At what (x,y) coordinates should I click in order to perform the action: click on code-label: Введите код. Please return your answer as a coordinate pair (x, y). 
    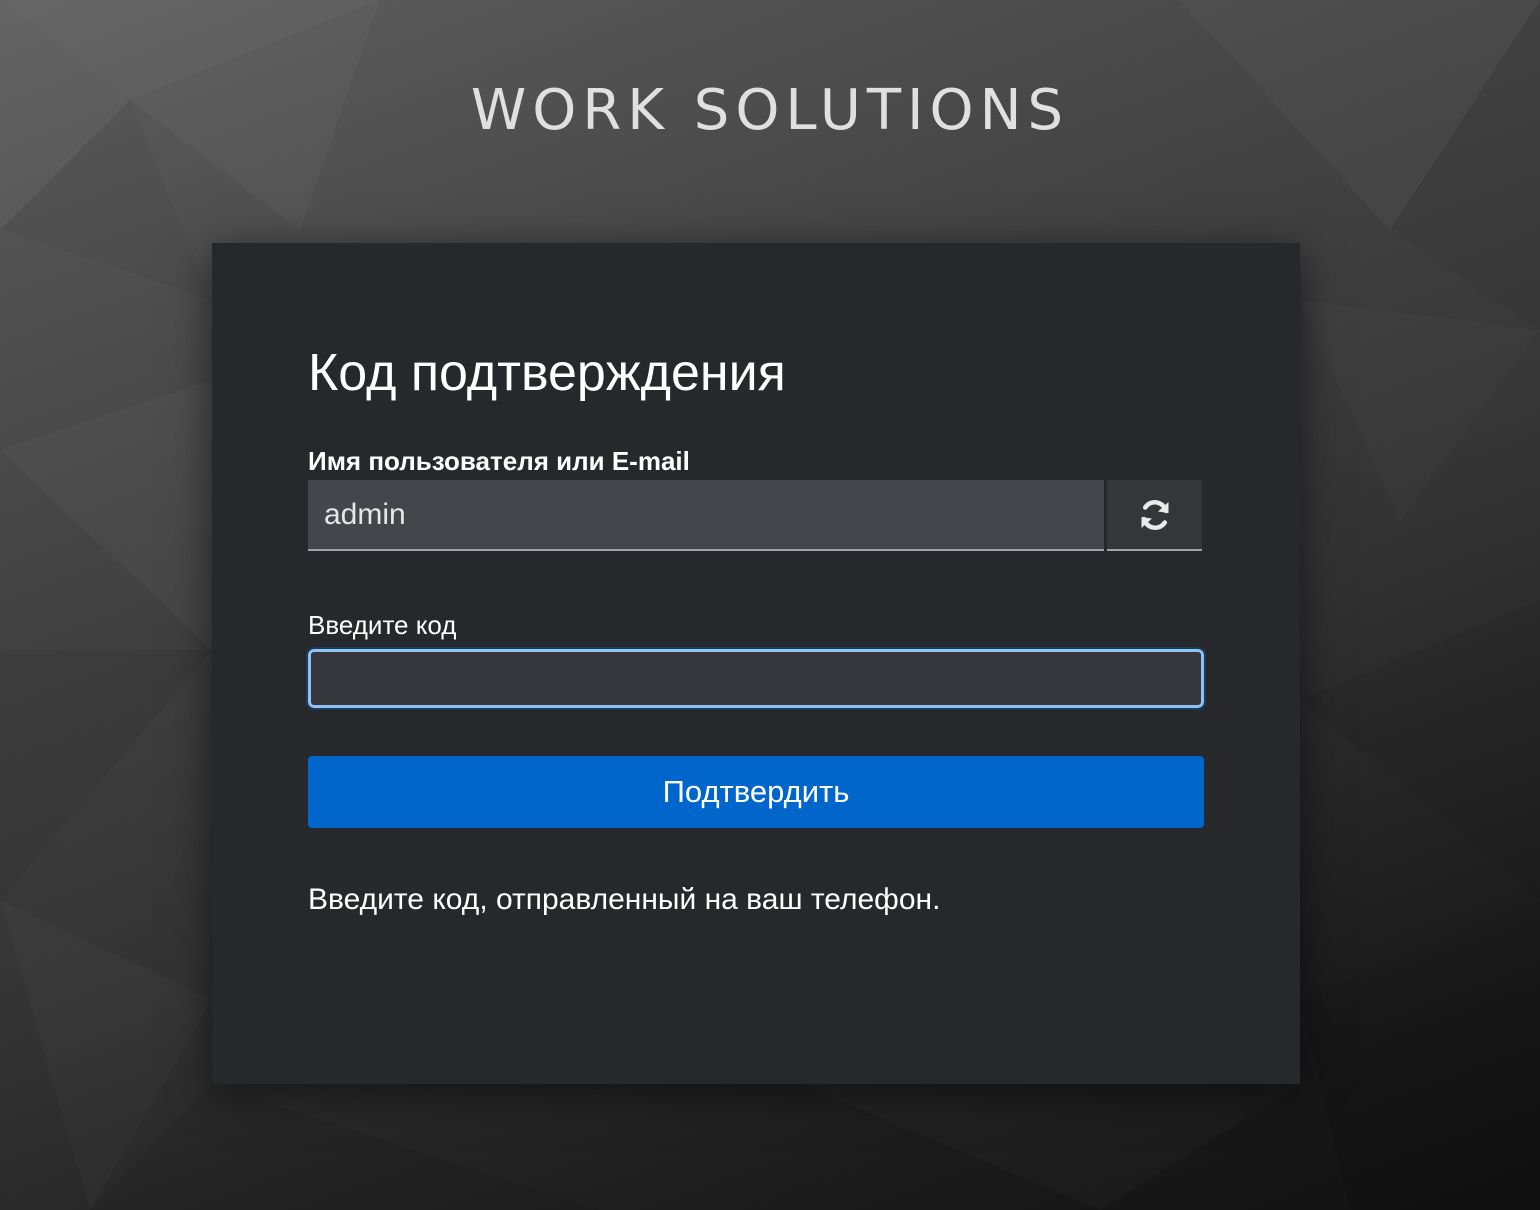
    Looking at the image, I should click on (382, 625).